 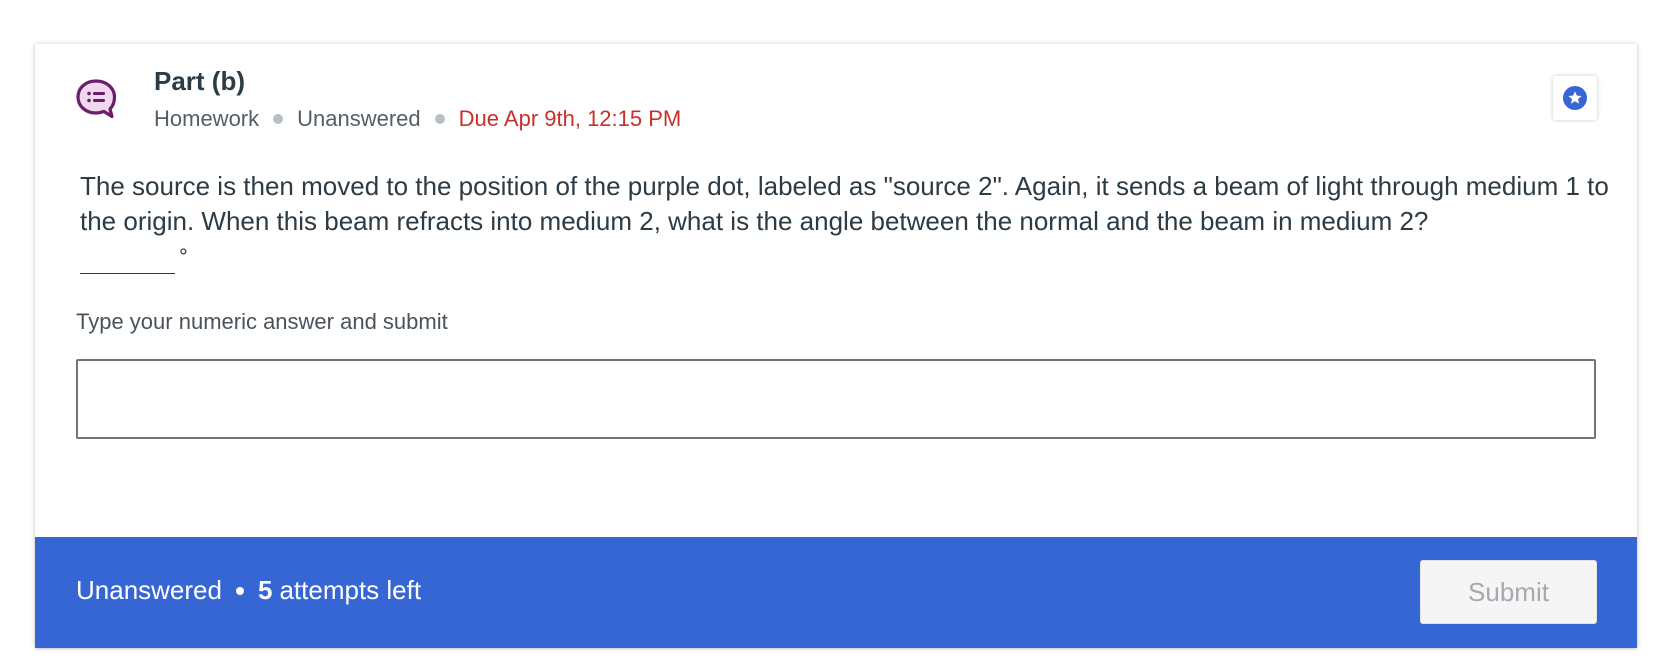 What do you see at coordinates (207, 118) in the screenshot?
I see `assignment-type: Homework` at bounding box center [207, 118].